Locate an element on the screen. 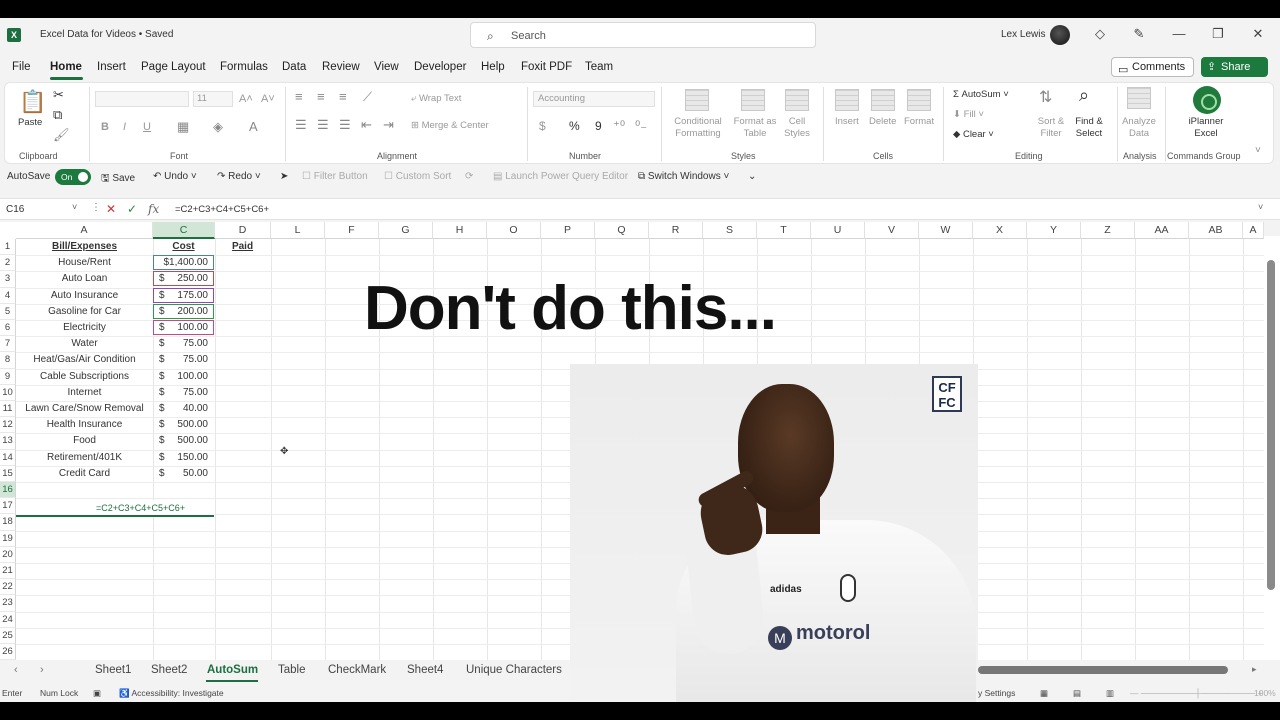  share-button: ⇪ Share is located at coordinates (1234, 67).